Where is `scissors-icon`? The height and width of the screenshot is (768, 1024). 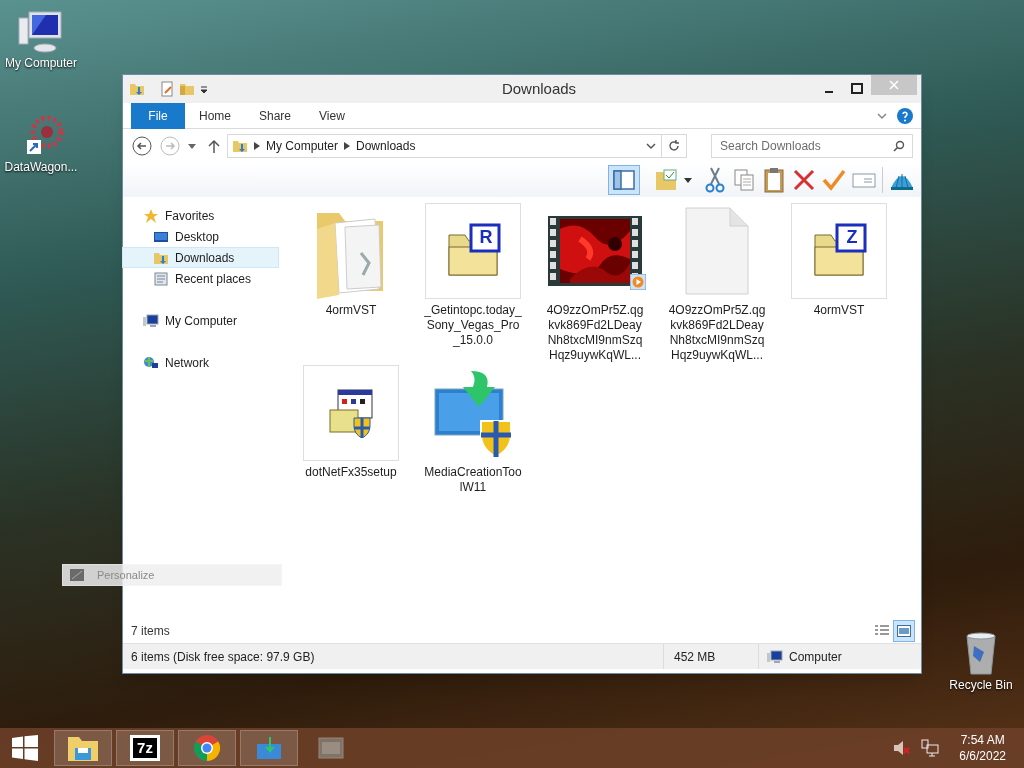 scissors-icon is located at coordinates (715, 180).